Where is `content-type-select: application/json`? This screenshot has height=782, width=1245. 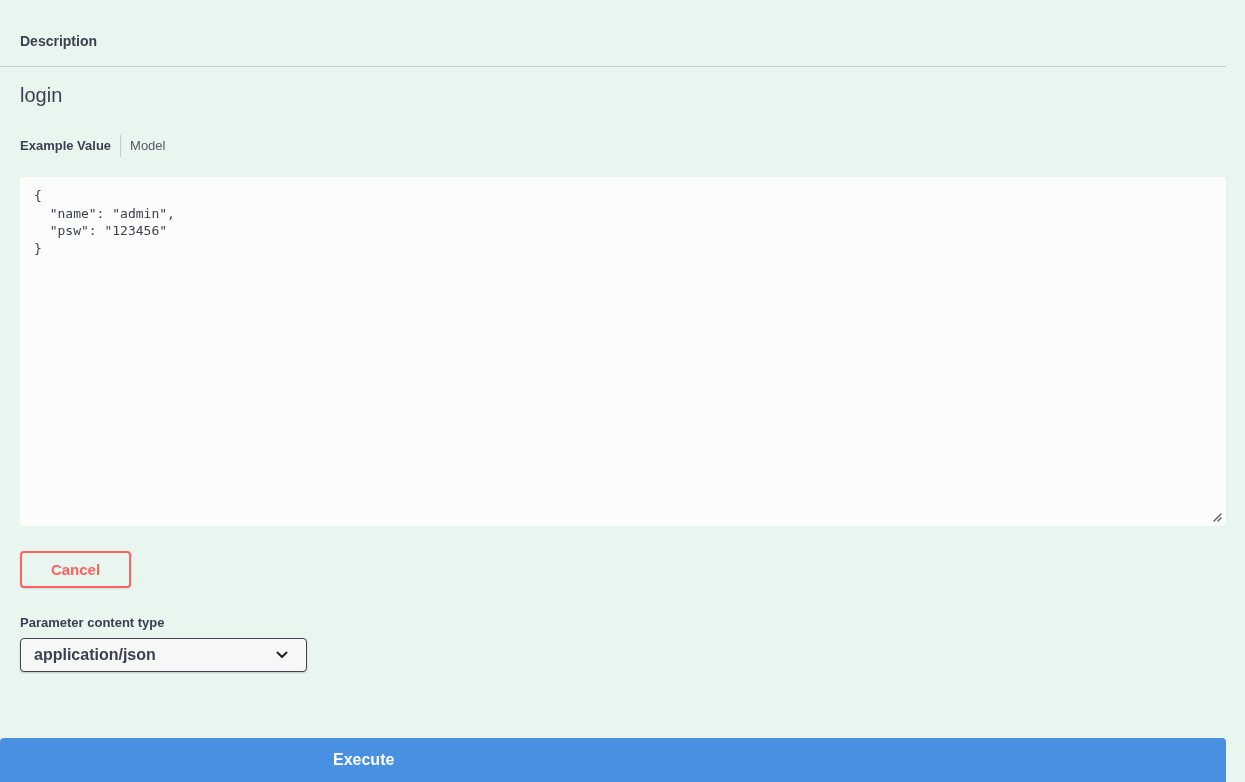
content-type-select: application/json is located at coordinates (163, 655).